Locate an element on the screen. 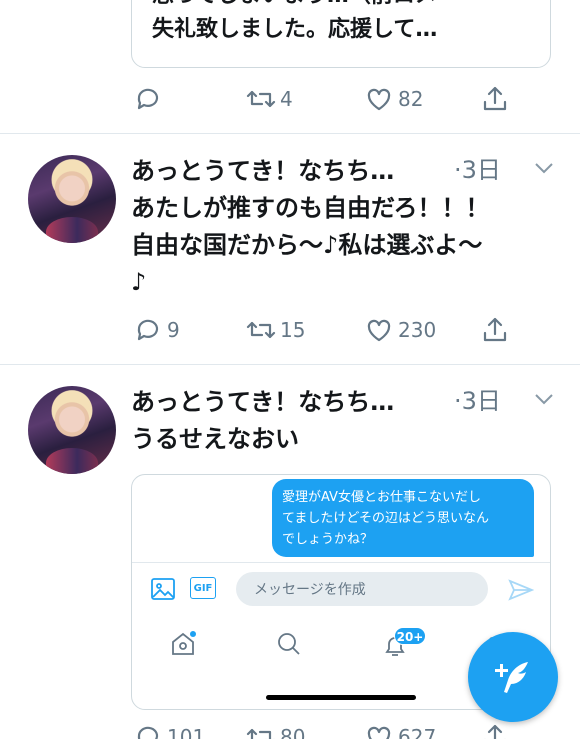  dm-compose-input: メッセージを作成 is located at coordinates (362, 589).